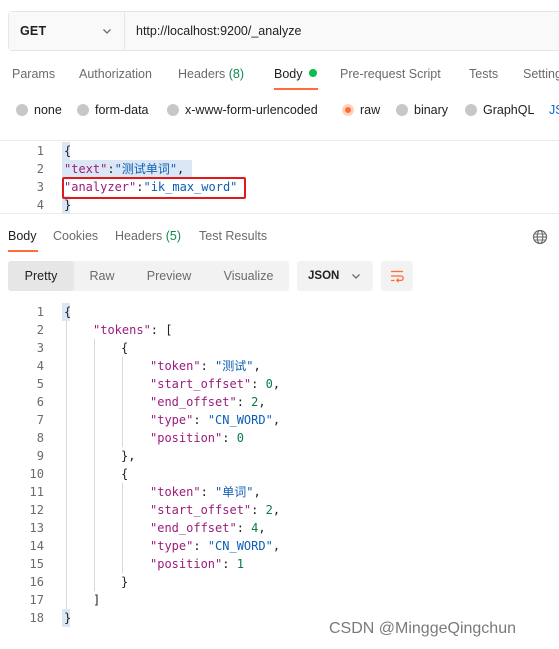  What do you see at coordinates (215, 384) in the screenshot?
I see `code-line: "start_offset": 0,` at bounding box center [215, 384].